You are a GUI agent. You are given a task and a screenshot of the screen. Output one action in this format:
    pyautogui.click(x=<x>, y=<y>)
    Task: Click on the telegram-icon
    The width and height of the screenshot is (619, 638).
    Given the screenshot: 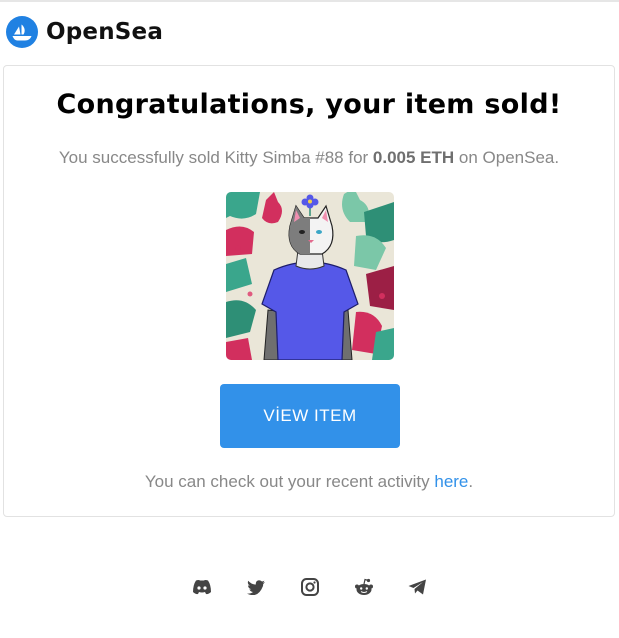 What is the action you would take?
    pyautogui.click(x=417, y=587)
    